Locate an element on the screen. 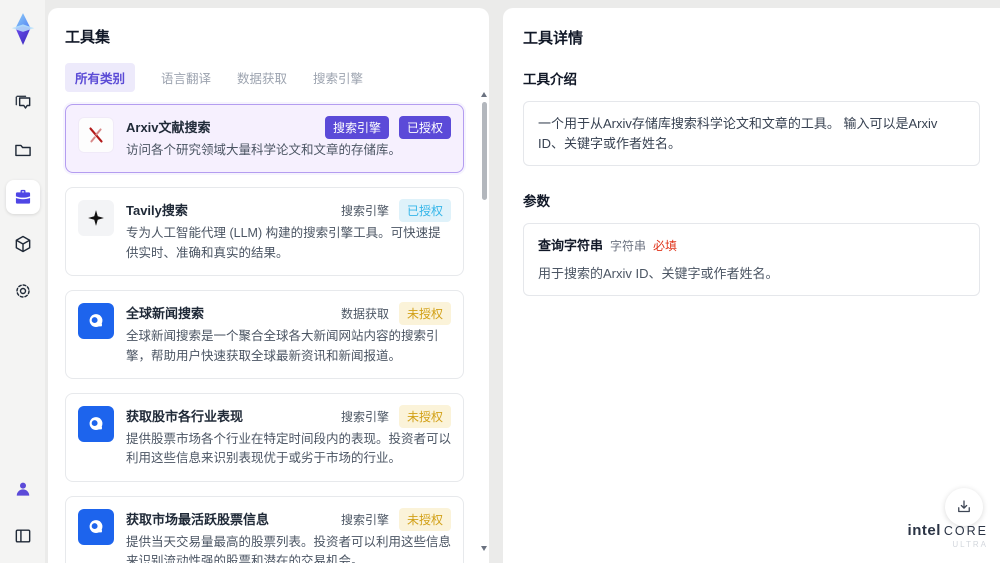 The width and height of the screenshot is (1000, 563). details-title: 工具详情 is located at coordinates (553, 38).